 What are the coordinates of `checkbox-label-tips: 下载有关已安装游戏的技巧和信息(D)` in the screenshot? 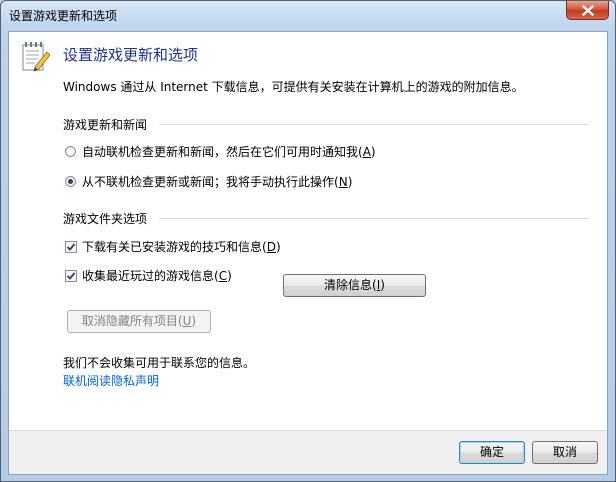 It's located at (181, 247).